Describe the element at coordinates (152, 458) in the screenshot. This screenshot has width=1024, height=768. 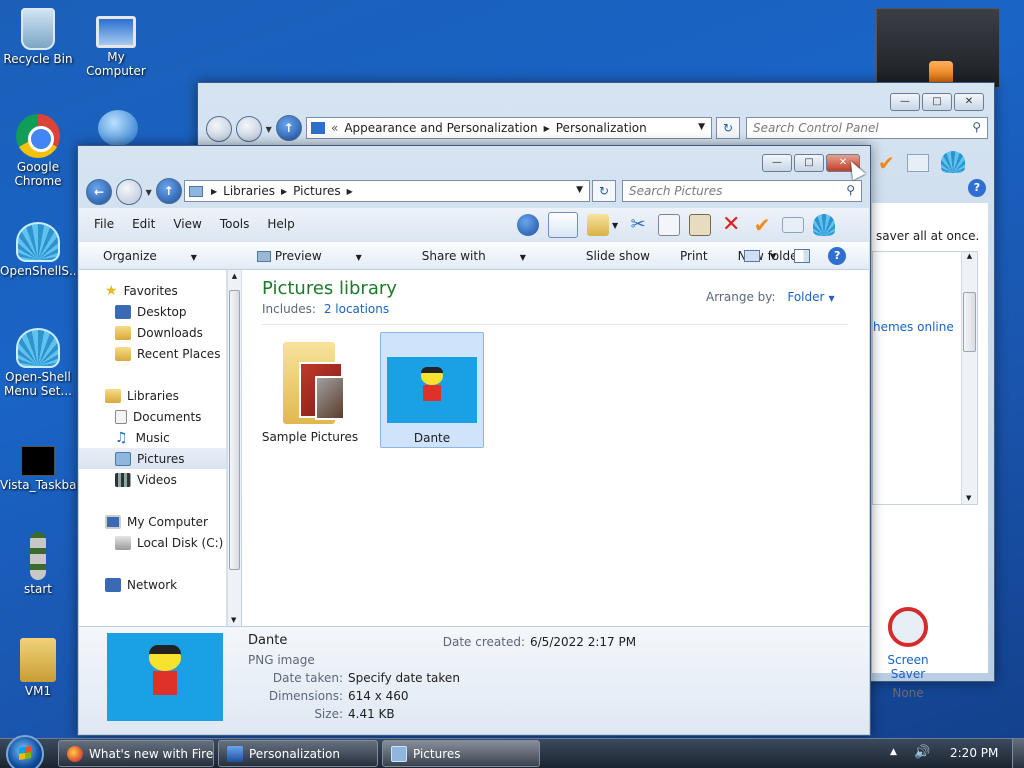
I see `nav-pictures: Pictures` at that location.